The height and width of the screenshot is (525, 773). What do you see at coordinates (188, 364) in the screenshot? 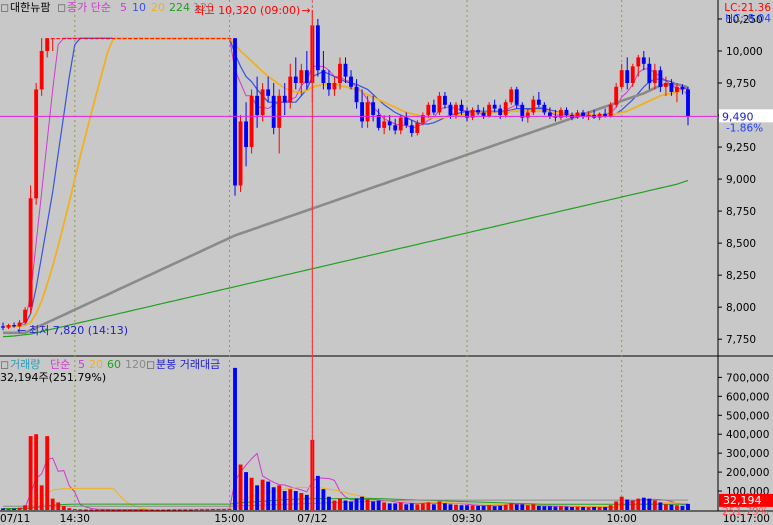
I see `minute-turnover-label: 분봉 거래대금` at bounding box center [188, 364].